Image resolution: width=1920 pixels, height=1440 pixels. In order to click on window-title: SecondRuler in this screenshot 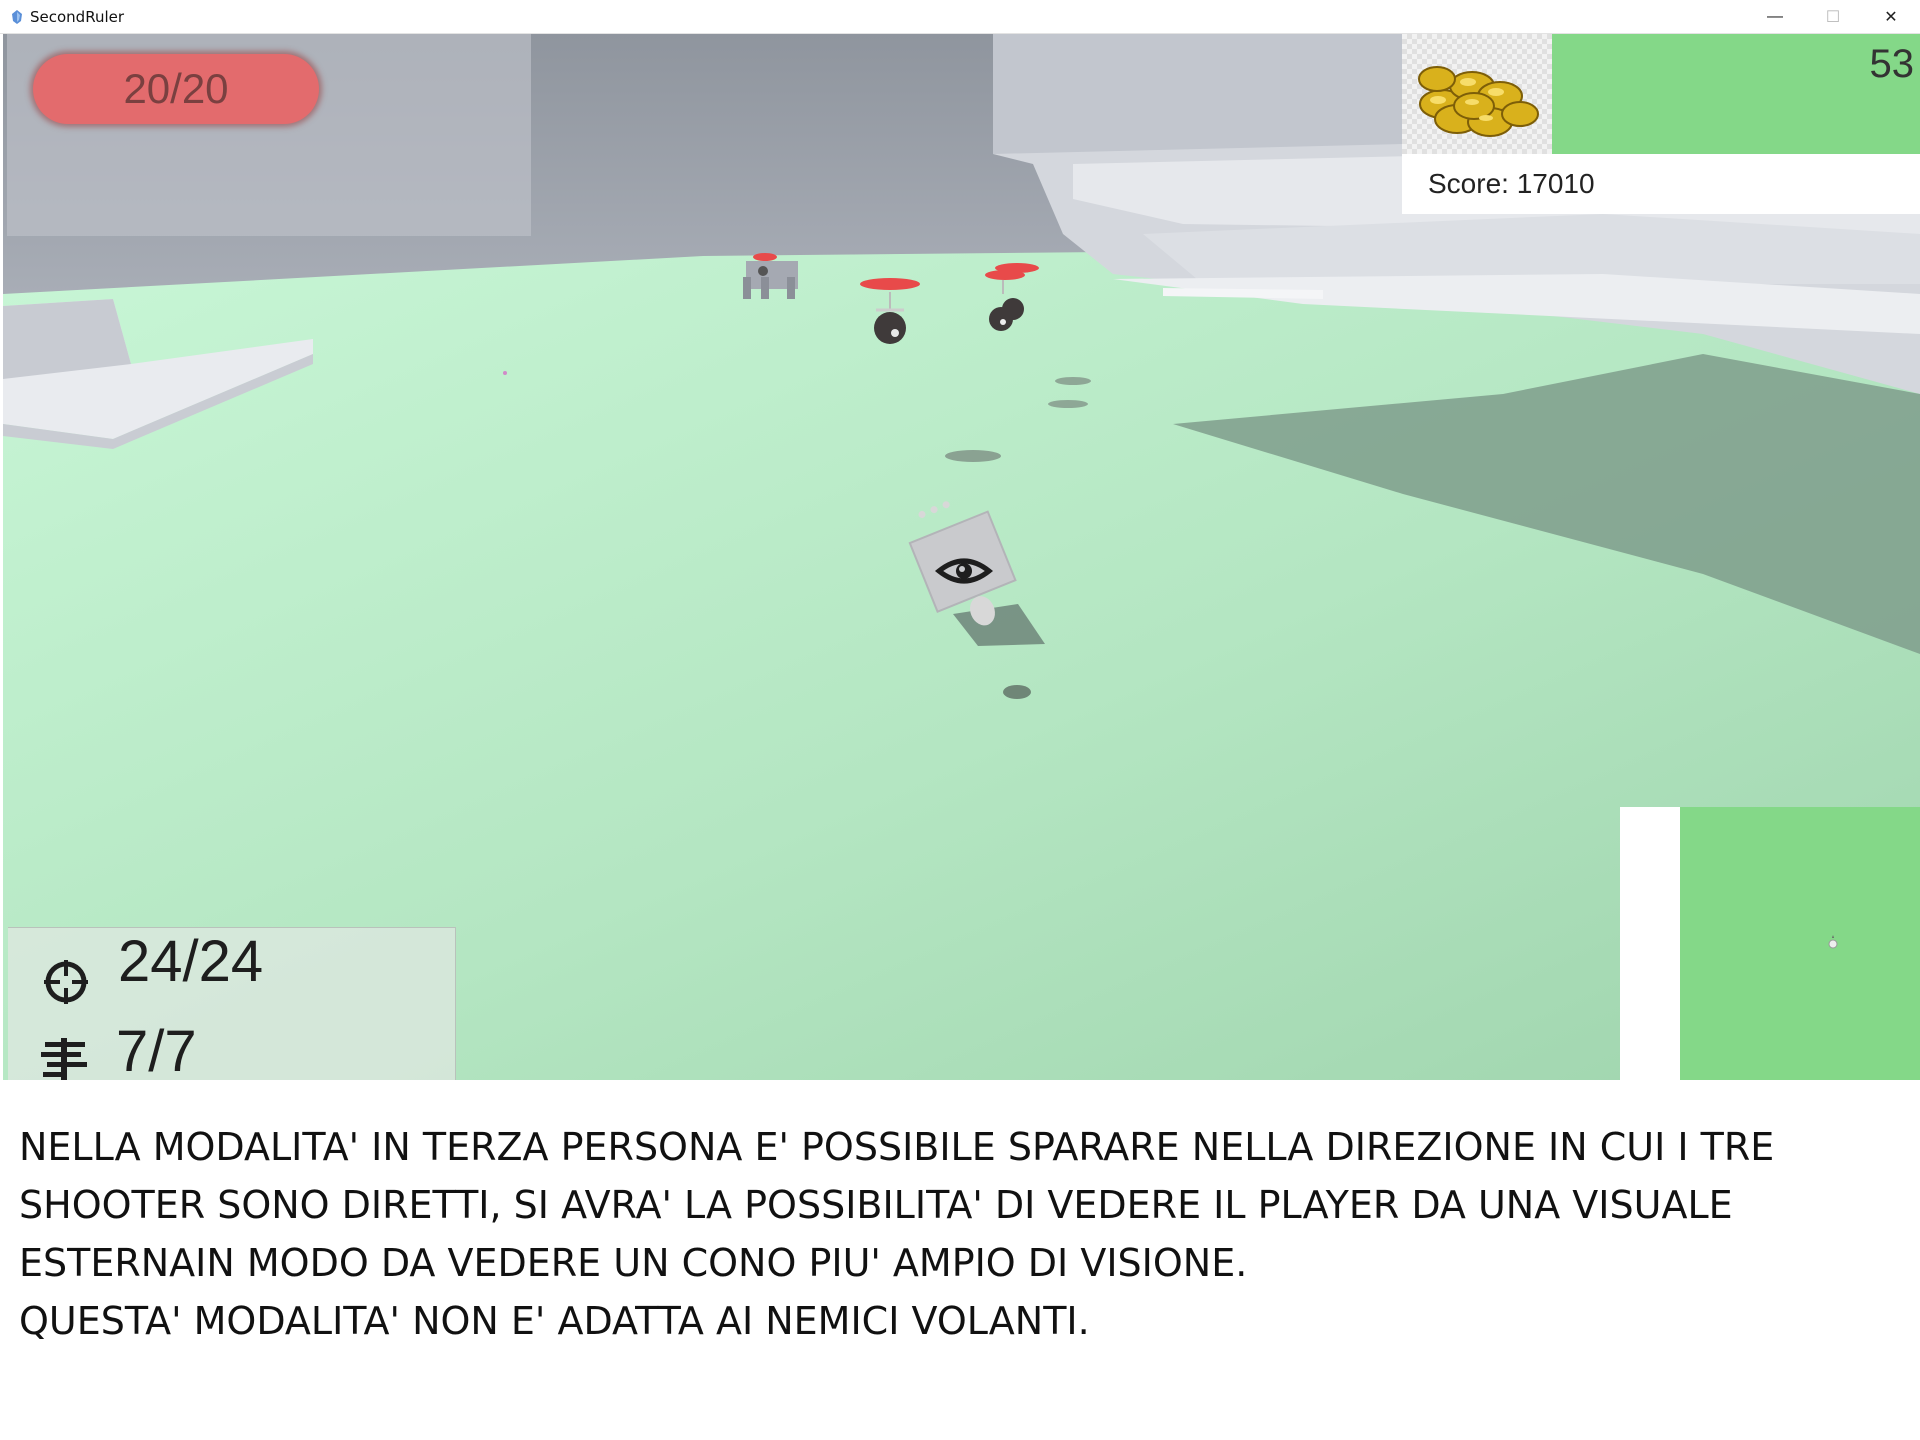, I will do `click(77, 17)`.